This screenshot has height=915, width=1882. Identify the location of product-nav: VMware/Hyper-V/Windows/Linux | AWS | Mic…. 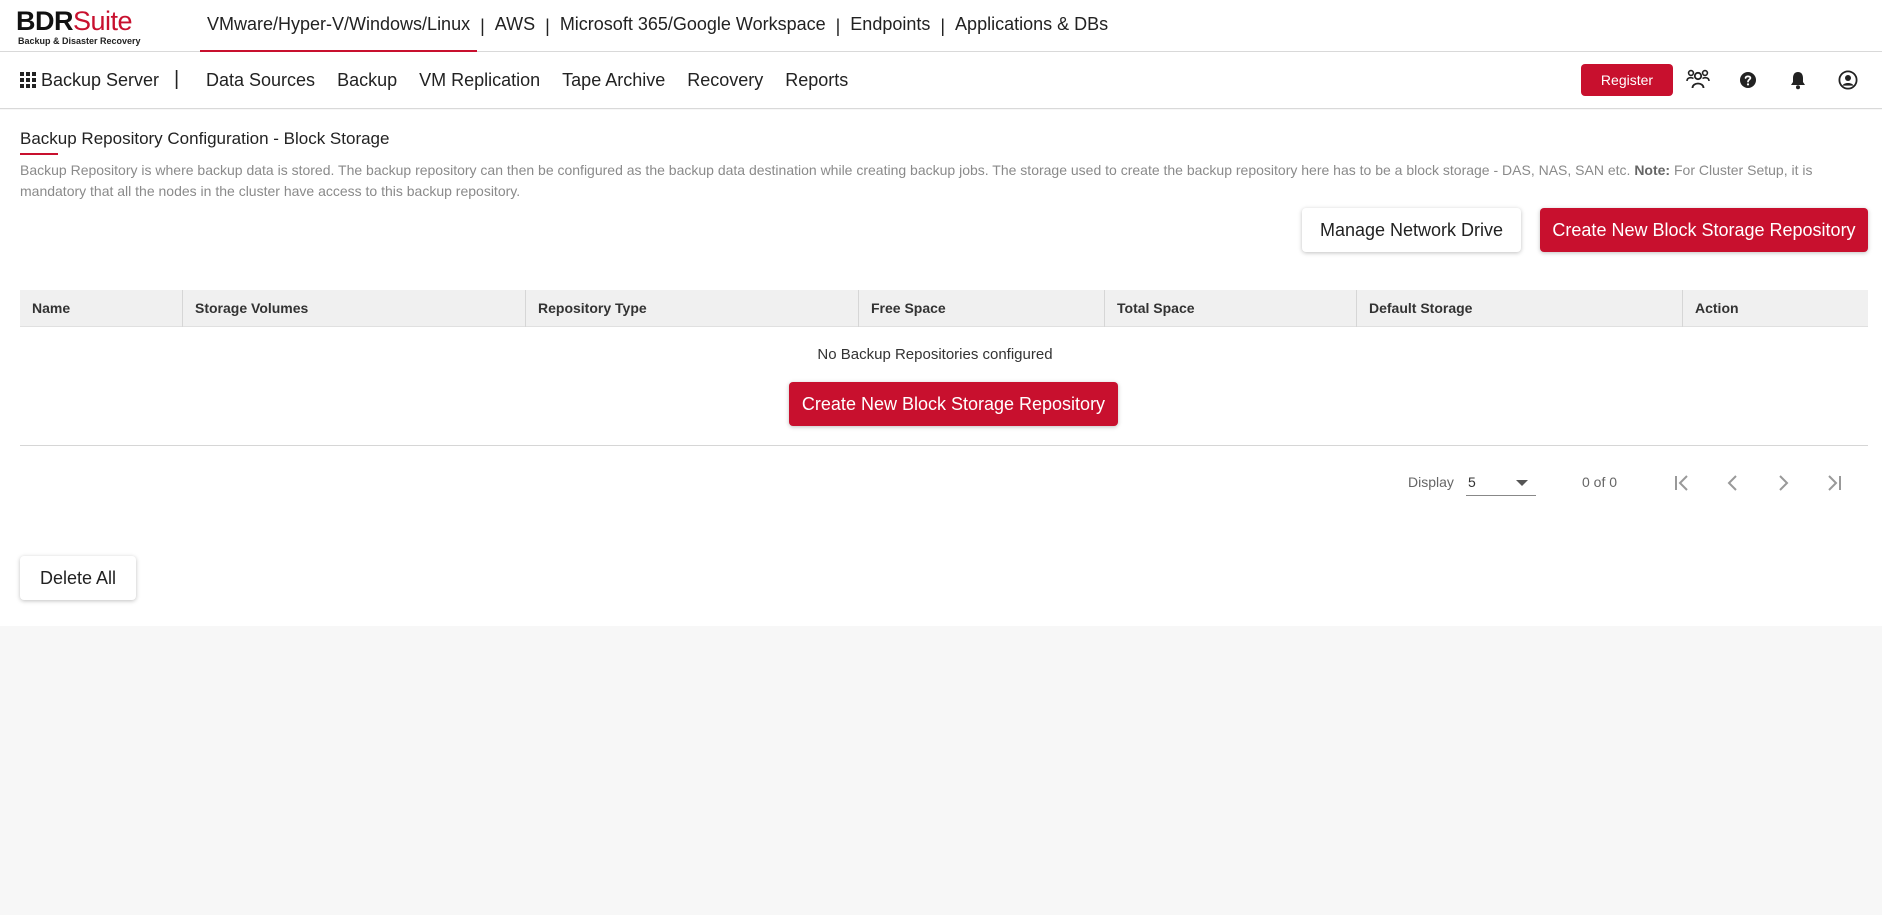
(657, 26).